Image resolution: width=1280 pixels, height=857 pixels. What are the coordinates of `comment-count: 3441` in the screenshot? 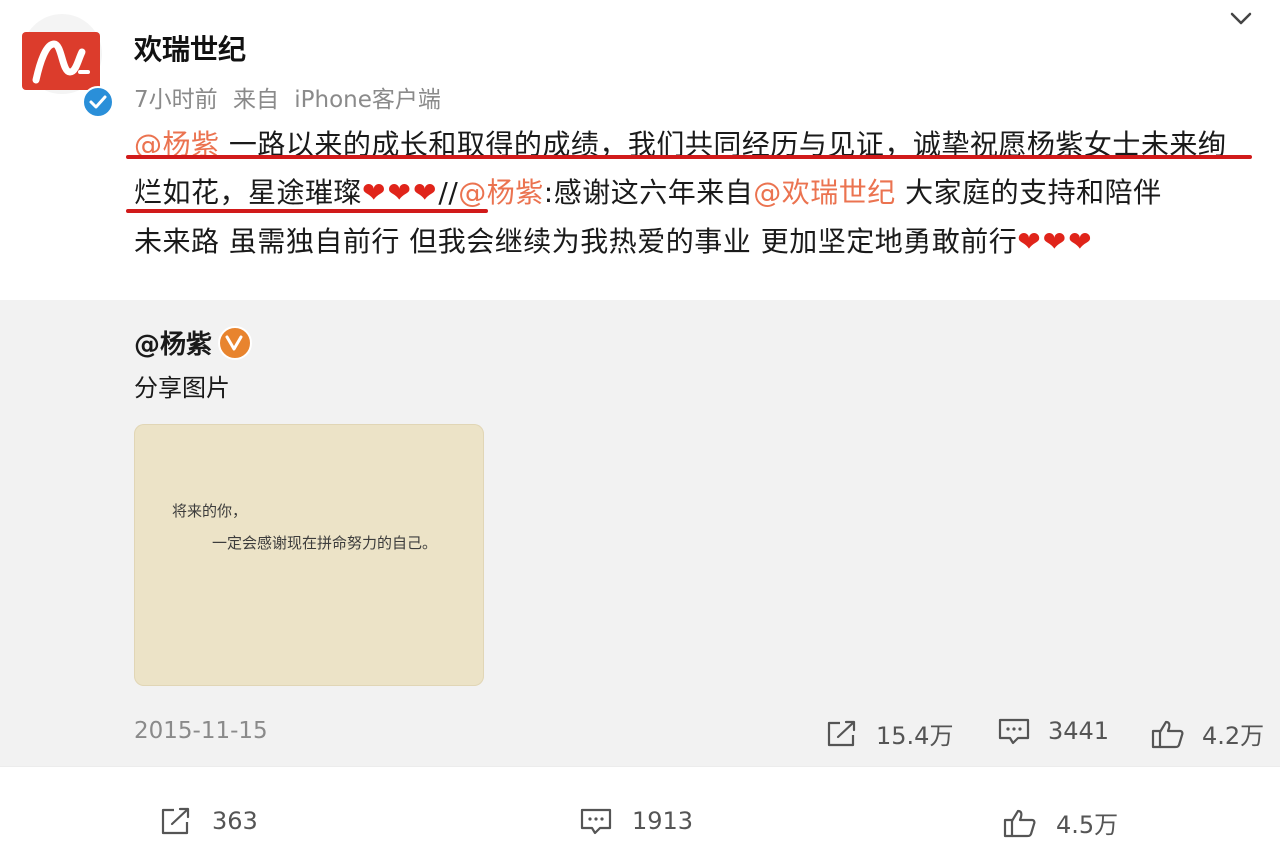 It's located at (1079, 731).